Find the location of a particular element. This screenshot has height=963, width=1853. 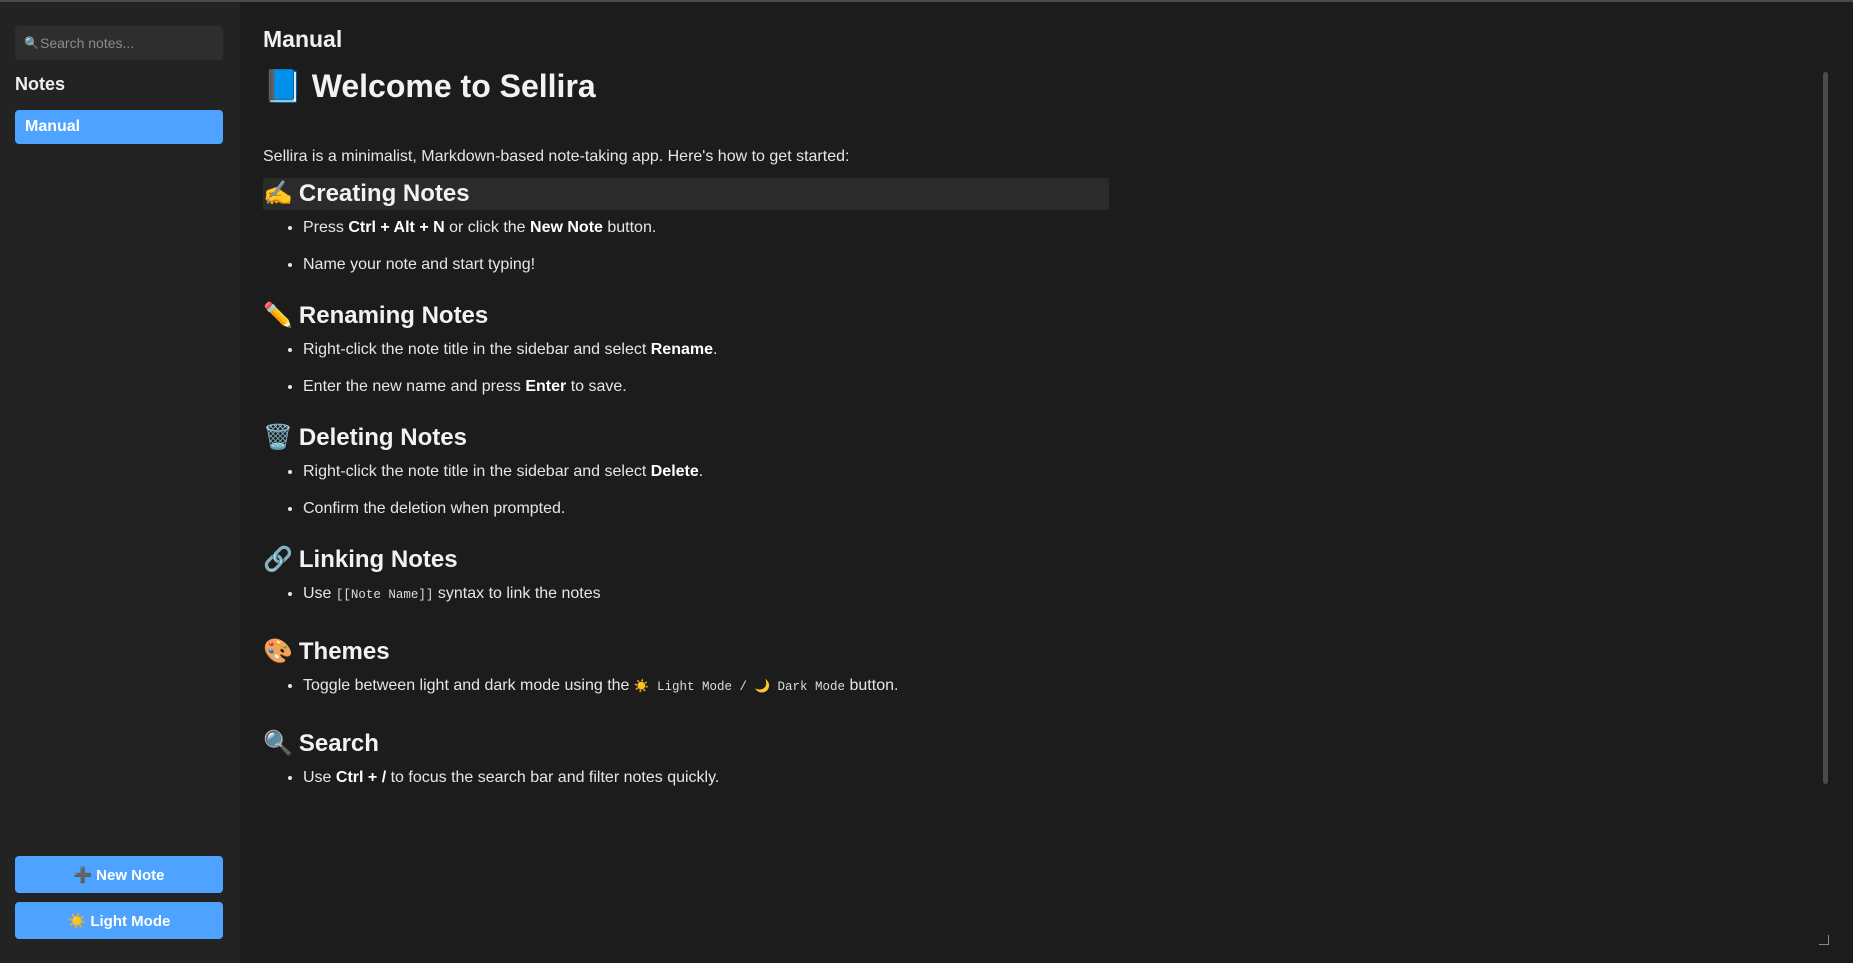

section-heading-text: Search is located at coordinates (338, 743).